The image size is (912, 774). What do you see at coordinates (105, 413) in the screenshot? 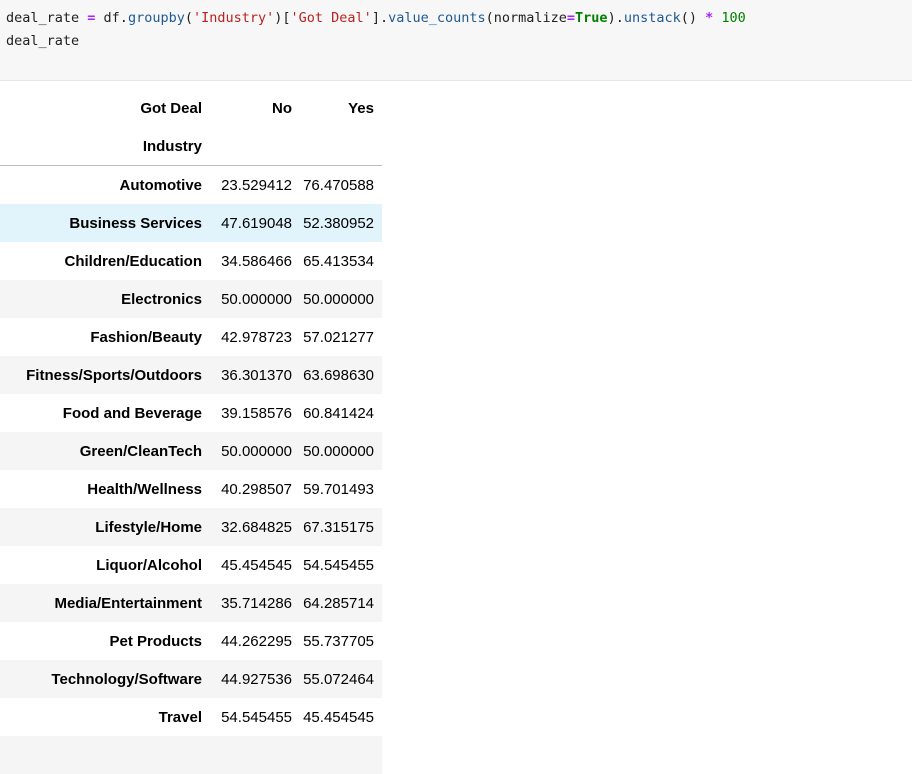
I see `row-index-industry: Food and Beverage` at bounding box center [105, 413].